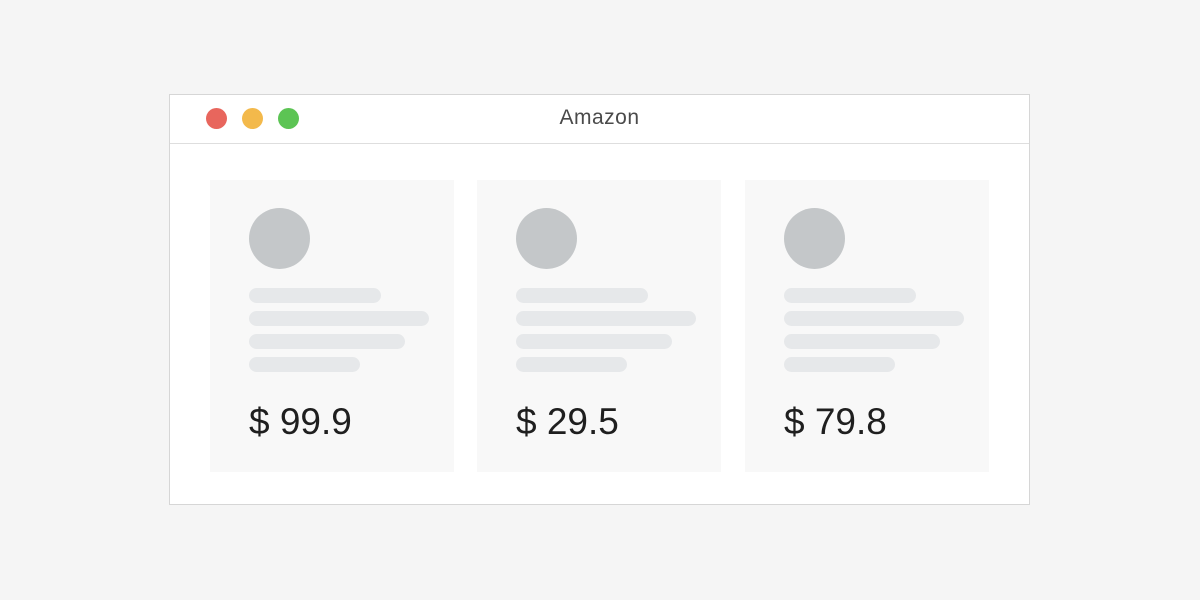 The height and width of the screenshot is (600, 1200). I want to click on product-price: $ 29.5, so click(567, 421).